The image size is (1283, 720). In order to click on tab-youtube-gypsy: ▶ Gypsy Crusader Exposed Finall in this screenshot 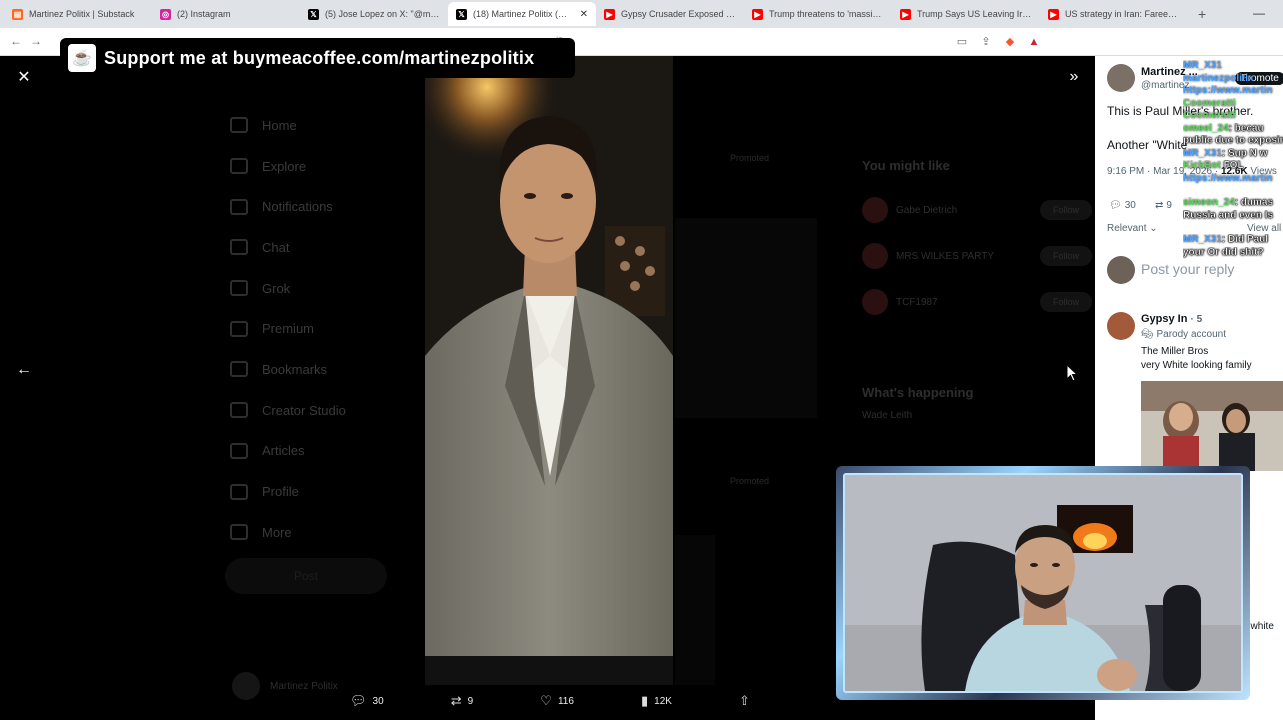, I will do `click(670, 14)`.